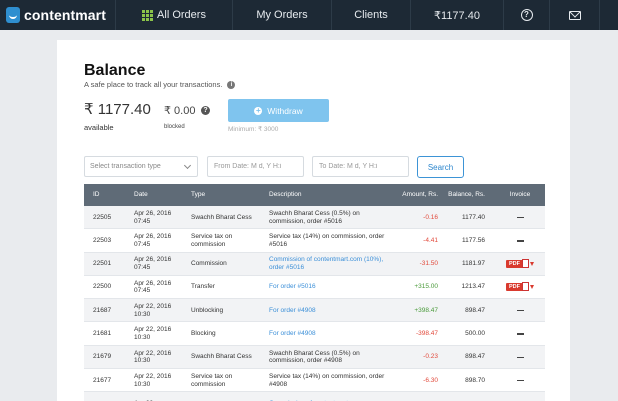 This screenshot has width=618, height=401. What do you see at coordinates (473, 287) in the screenshot?
I see `cell-balance: 1213.47` at bounding box center [473, 287].